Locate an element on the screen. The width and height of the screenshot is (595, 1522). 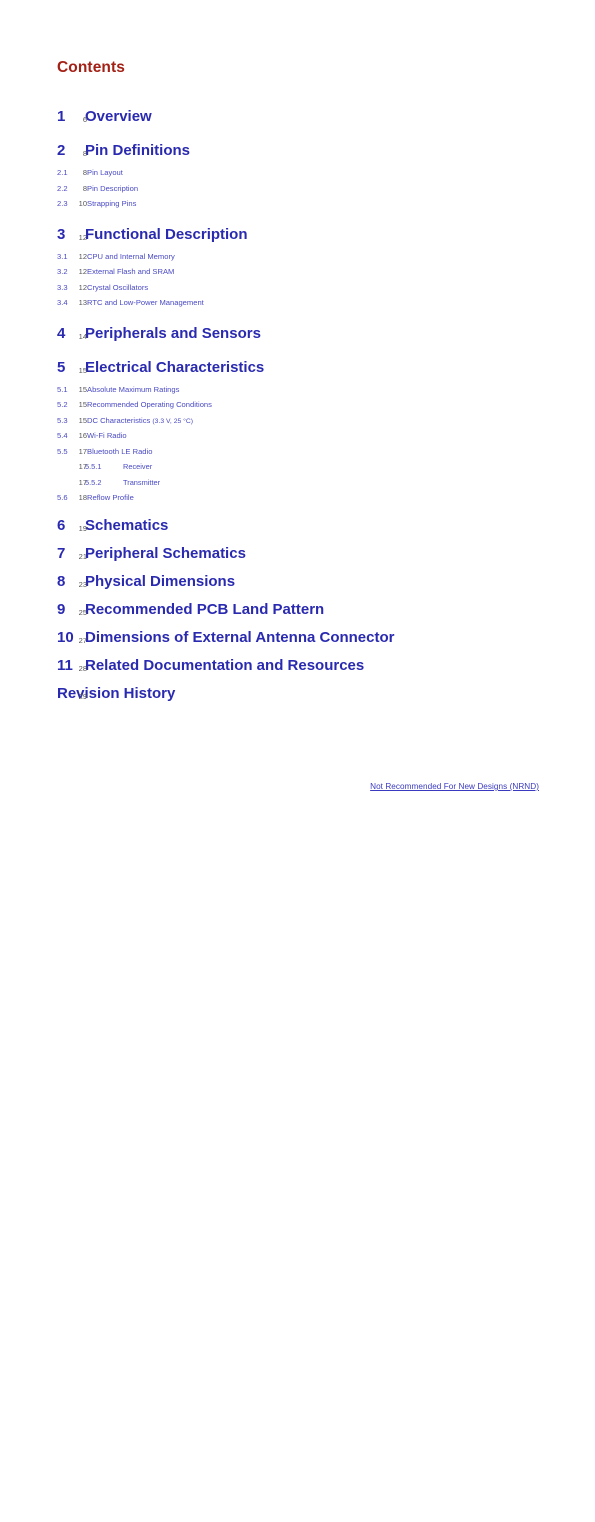
toc-entry: 5.1 Absolute Maximum Ratings 15 is located at coordinates (298, 390).